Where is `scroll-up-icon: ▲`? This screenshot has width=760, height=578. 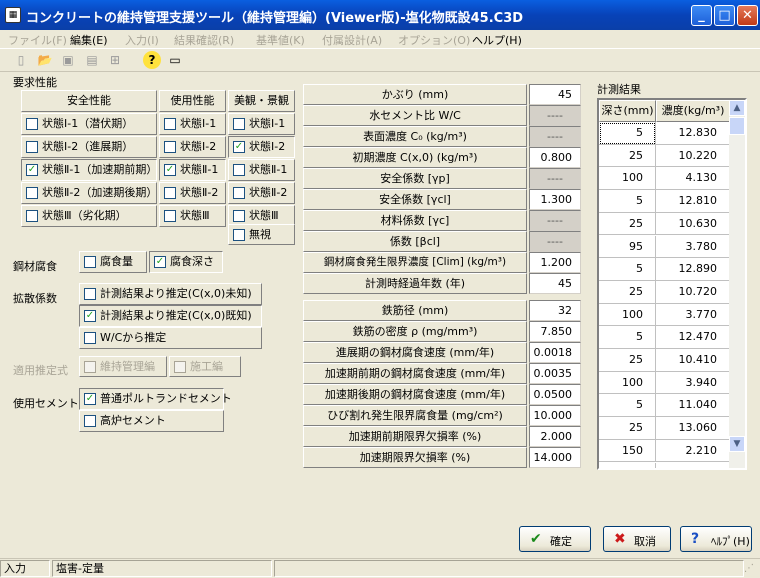
scroll-up-icon: ▲ is located at coordinates (737, 108).